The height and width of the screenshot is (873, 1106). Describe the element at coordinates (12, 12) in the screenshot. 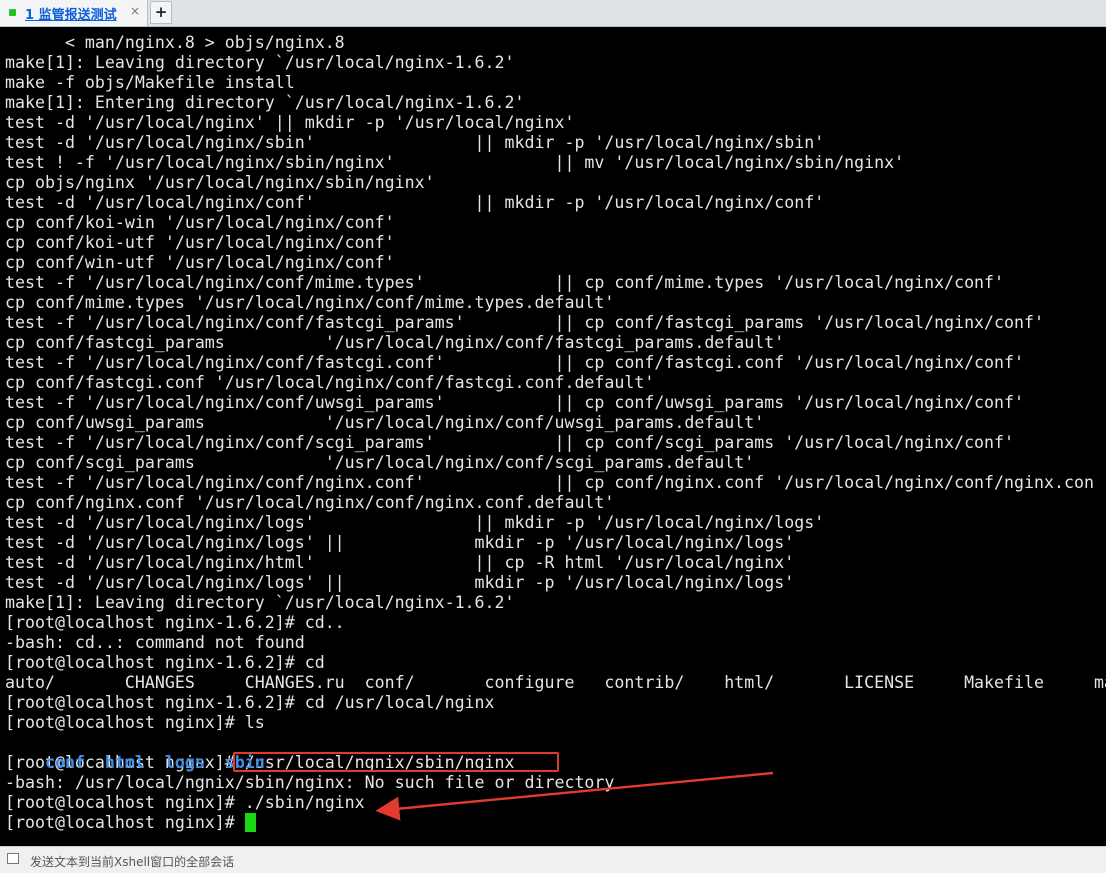

I see `connected-status-icon` at that location.